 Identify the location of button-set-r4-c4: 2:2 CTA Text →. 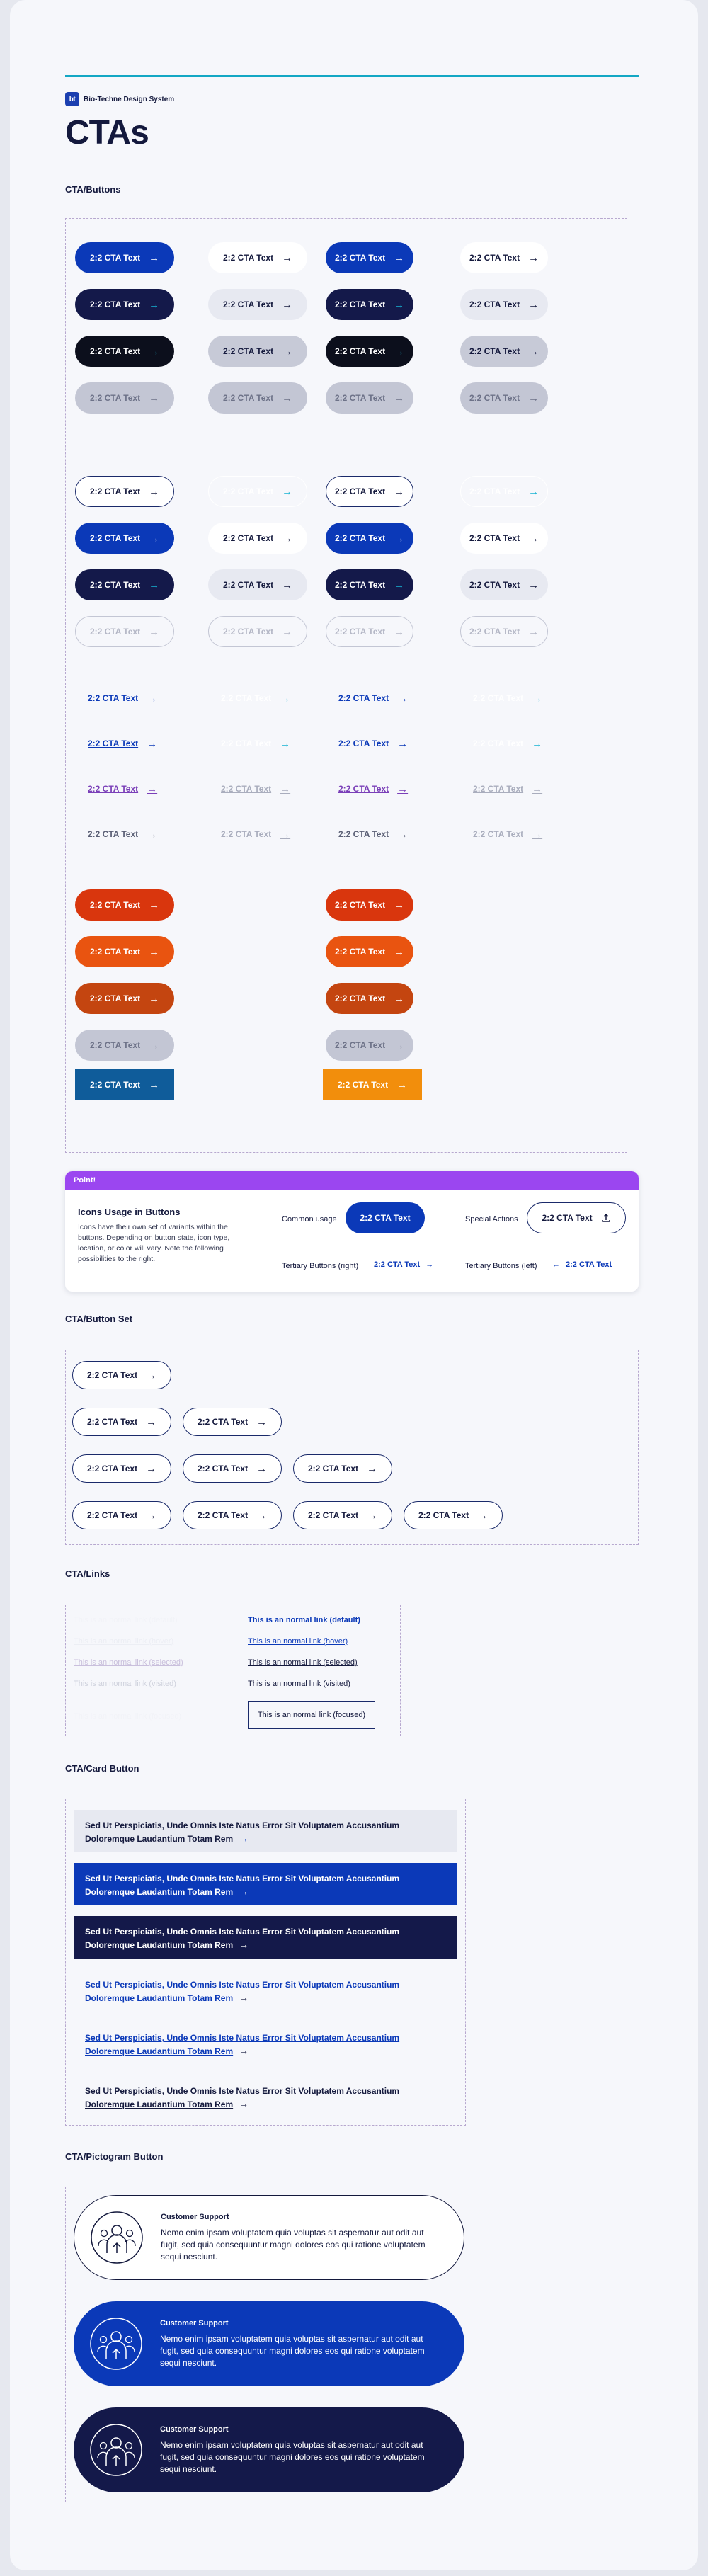
(454, 1515).